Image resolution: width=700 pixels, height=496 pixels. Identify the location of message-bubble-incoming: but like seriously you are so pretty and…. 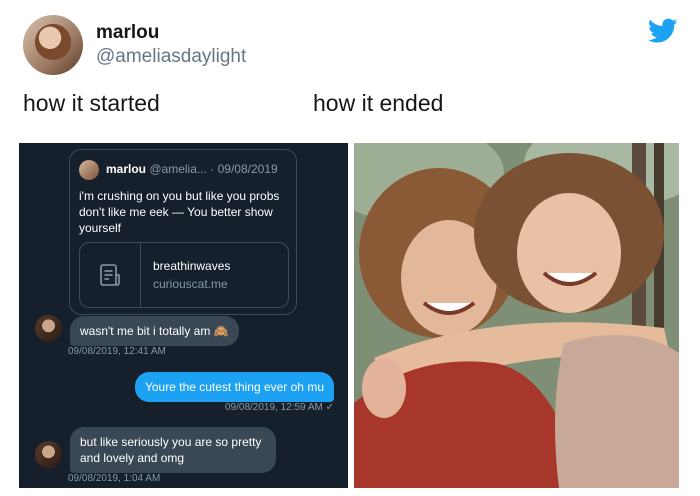
(173, 450).